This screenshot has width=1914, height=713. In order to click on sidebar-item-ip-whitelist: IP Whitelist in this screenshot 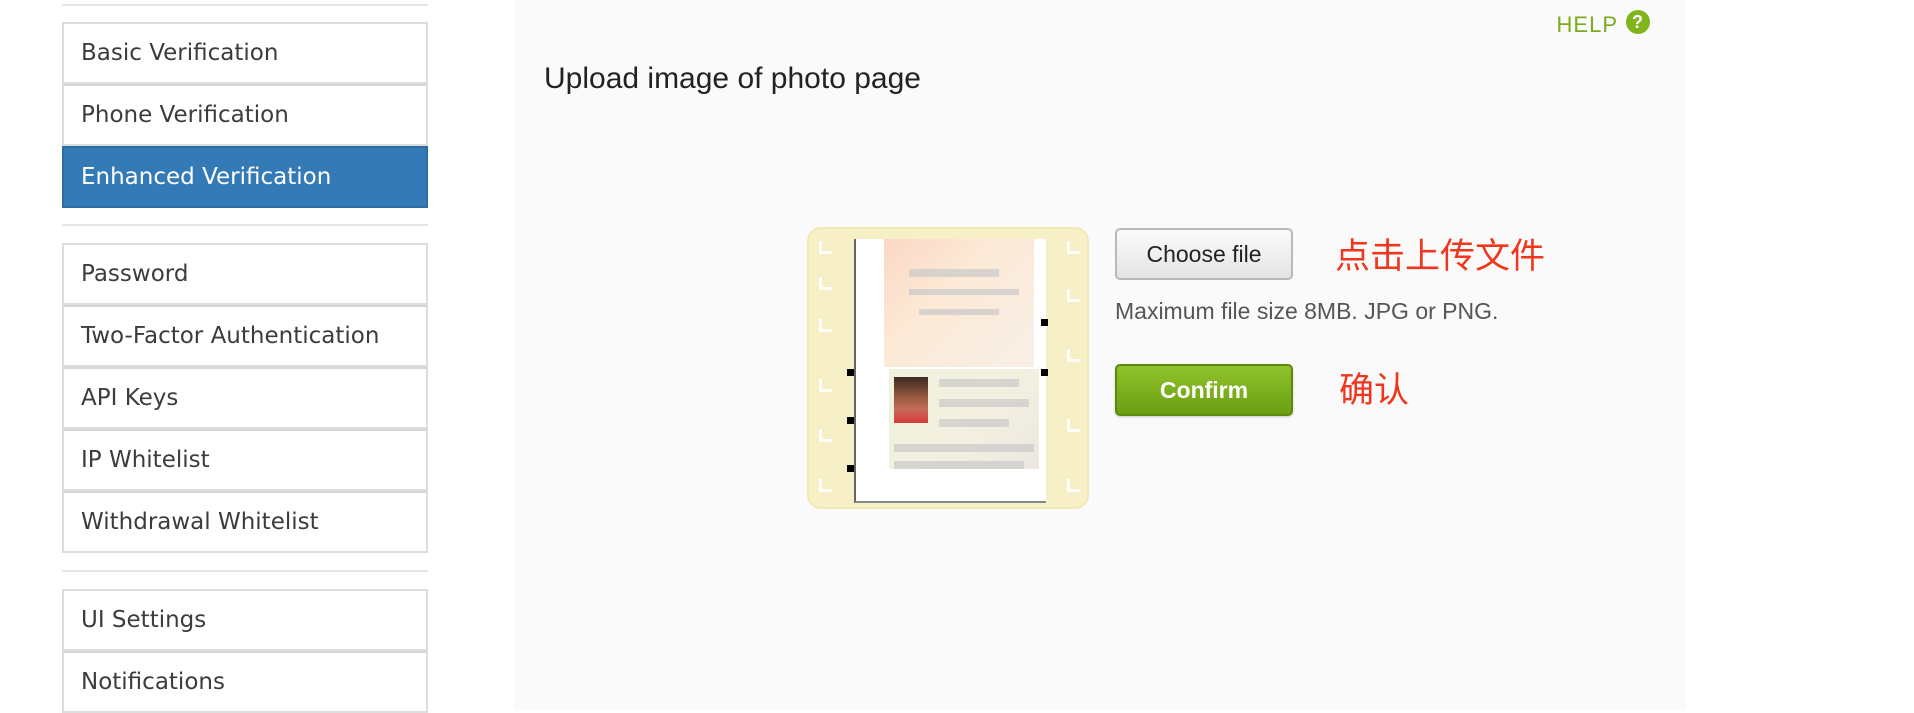, I will do `click(245, 460)`.